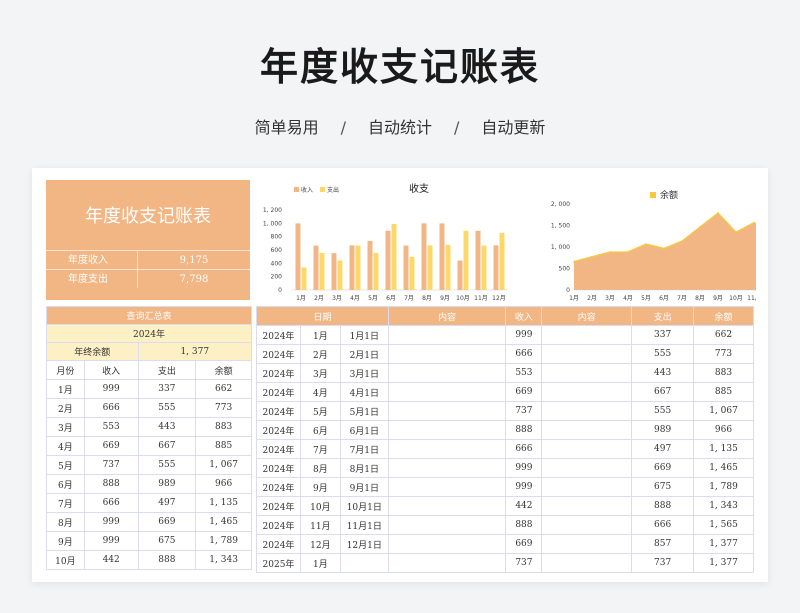 The width and height of the screenshot is (800, 613). What do you see at coordinates (320, 487) in the screenshot?
I see `cell-month: 9月` at bounding box center [320, 487].